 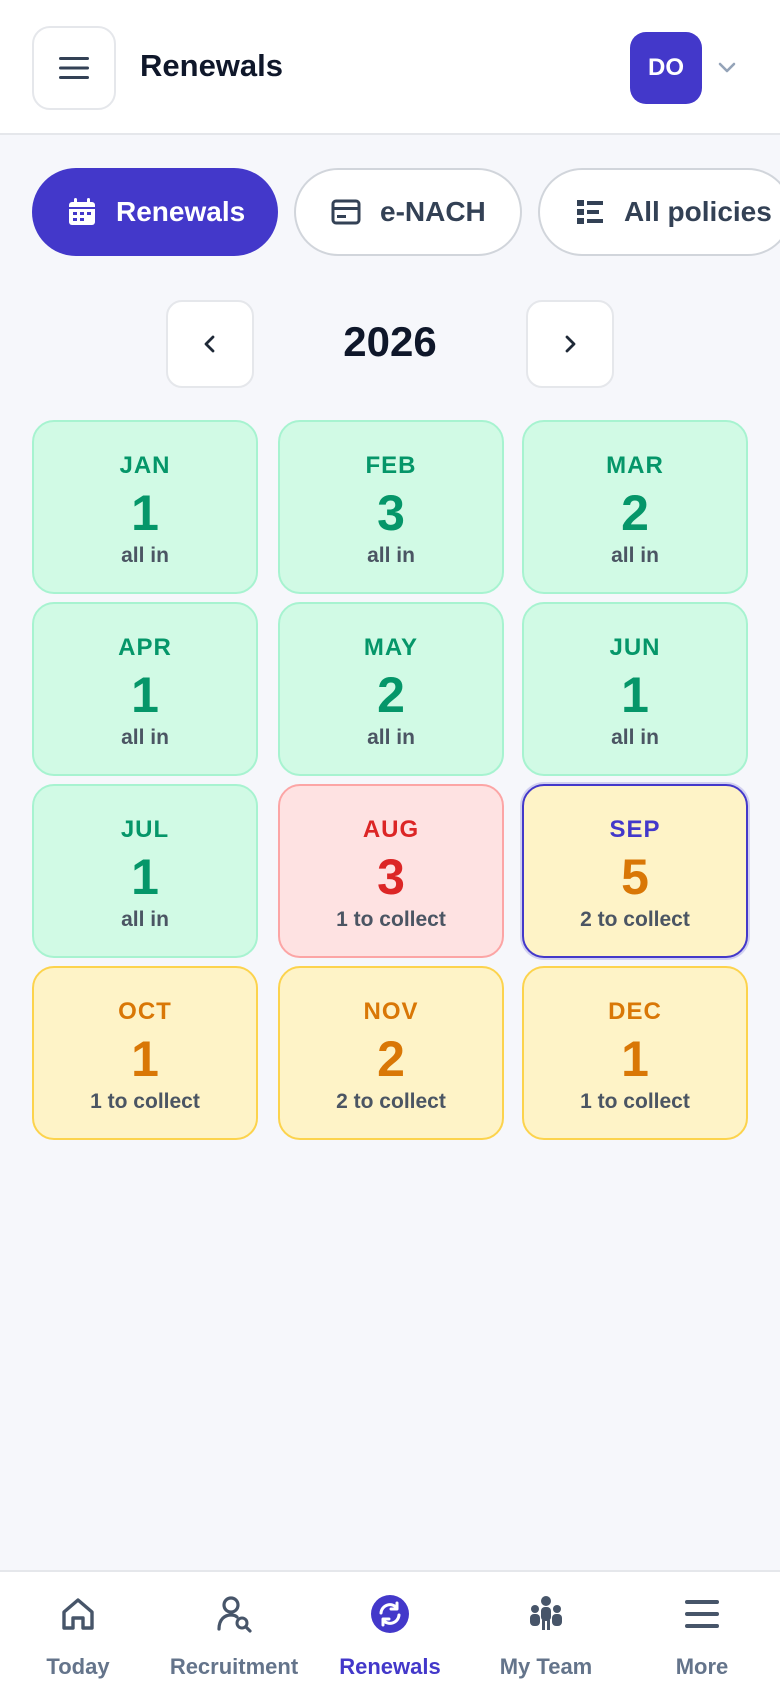 I want to click on month-card-nov: NOV 2 2 to collect, so click(x=391, y=1053).